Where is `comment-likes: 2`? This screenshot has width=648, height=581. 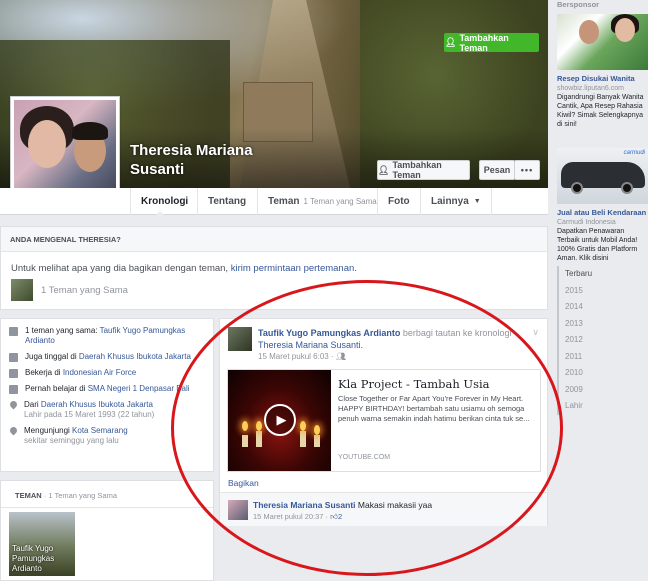 comment-likes: 2 is located at coordinates (340, 516).